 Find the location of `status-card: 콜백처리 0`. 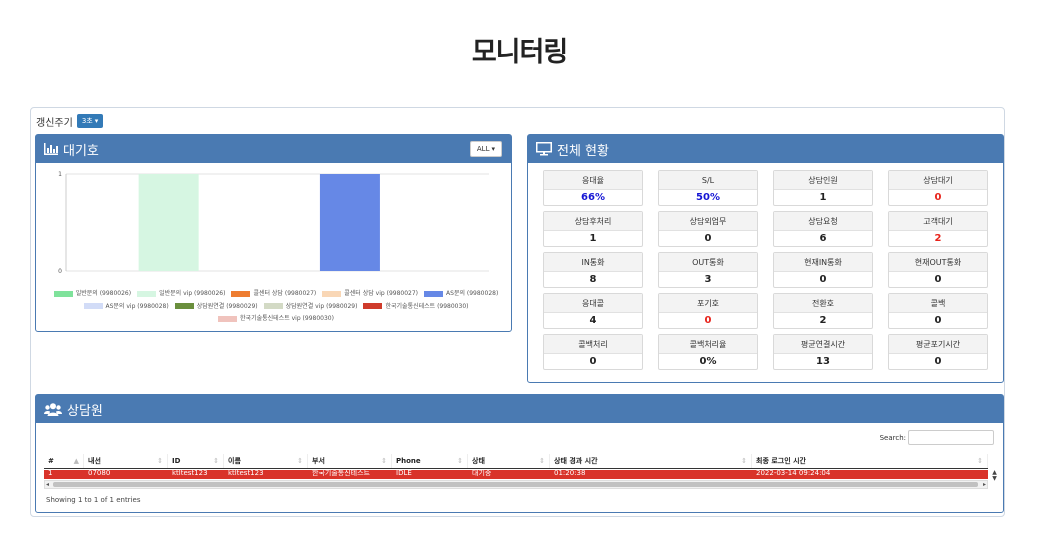

status-card: 콜백처리 0 is located at coordinates (593, 352).